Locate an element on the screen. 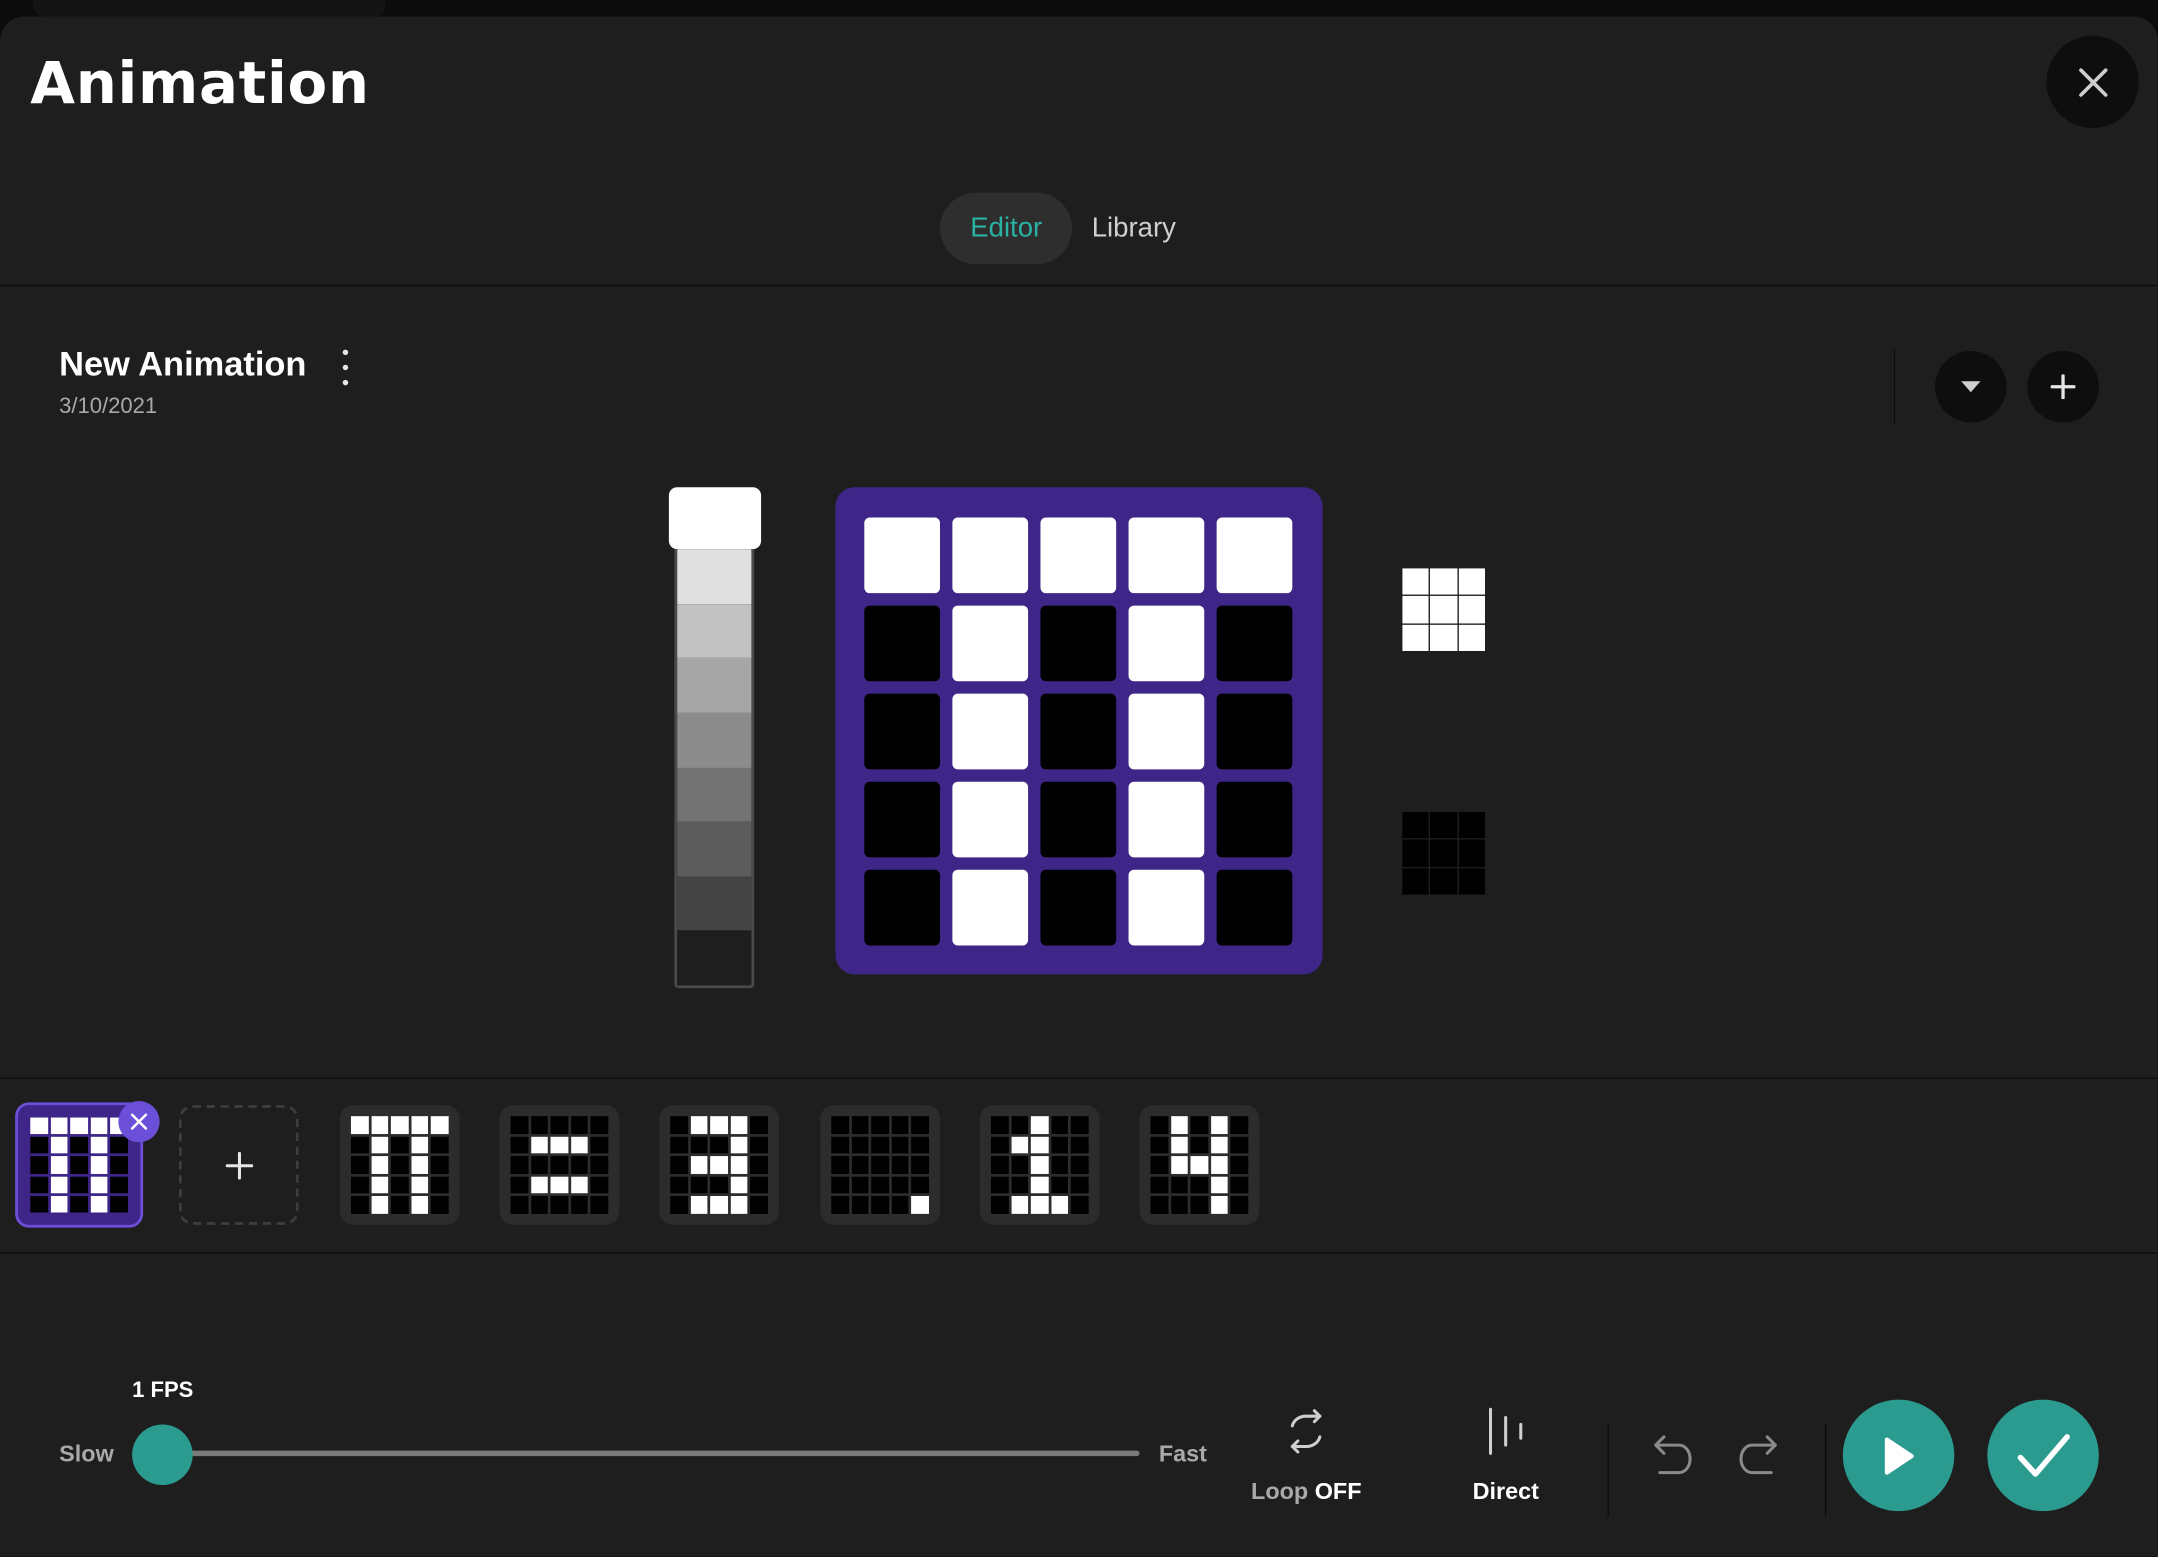 The height and width of the screenshot is (1557, 2158). brightness-handle is located at coordinates (715, 518).